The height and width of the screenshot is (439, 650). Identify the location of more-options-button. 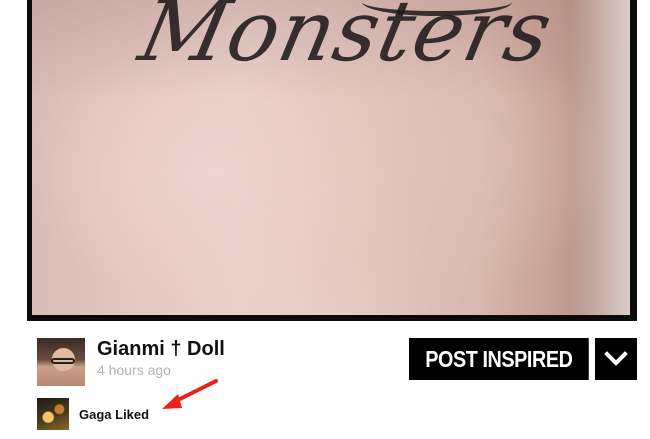
(616, 359).